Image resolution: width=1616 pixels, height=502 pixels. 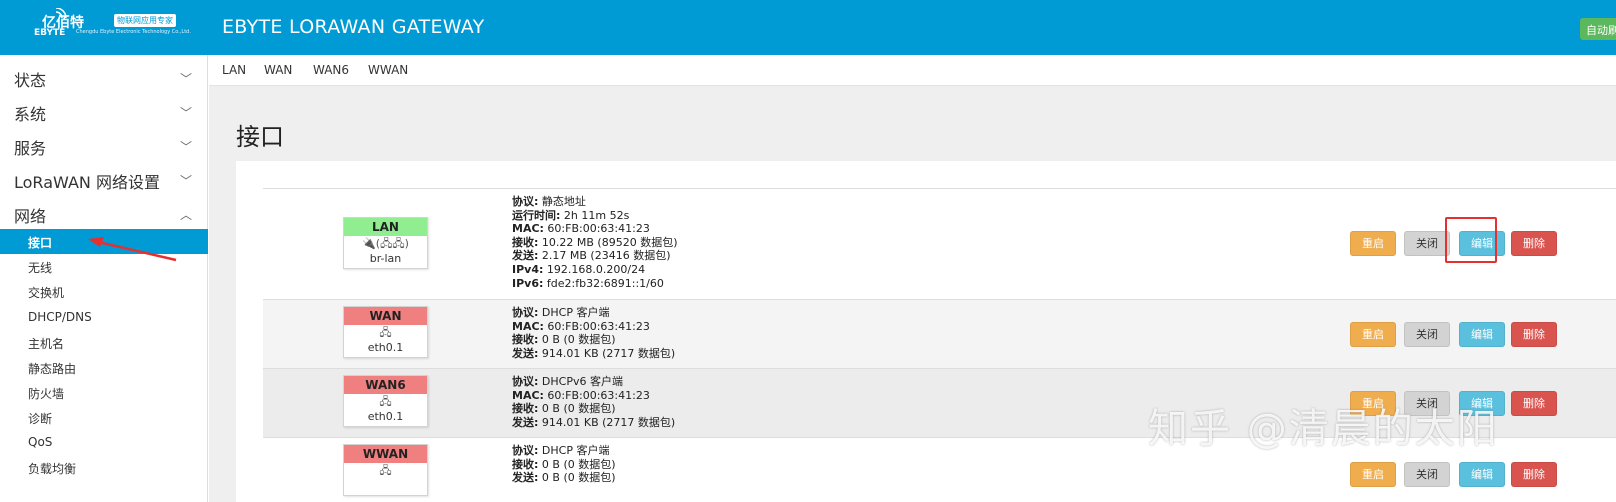 I want to click on sidebar-item-label: QoS, so click(x=40, y=442).